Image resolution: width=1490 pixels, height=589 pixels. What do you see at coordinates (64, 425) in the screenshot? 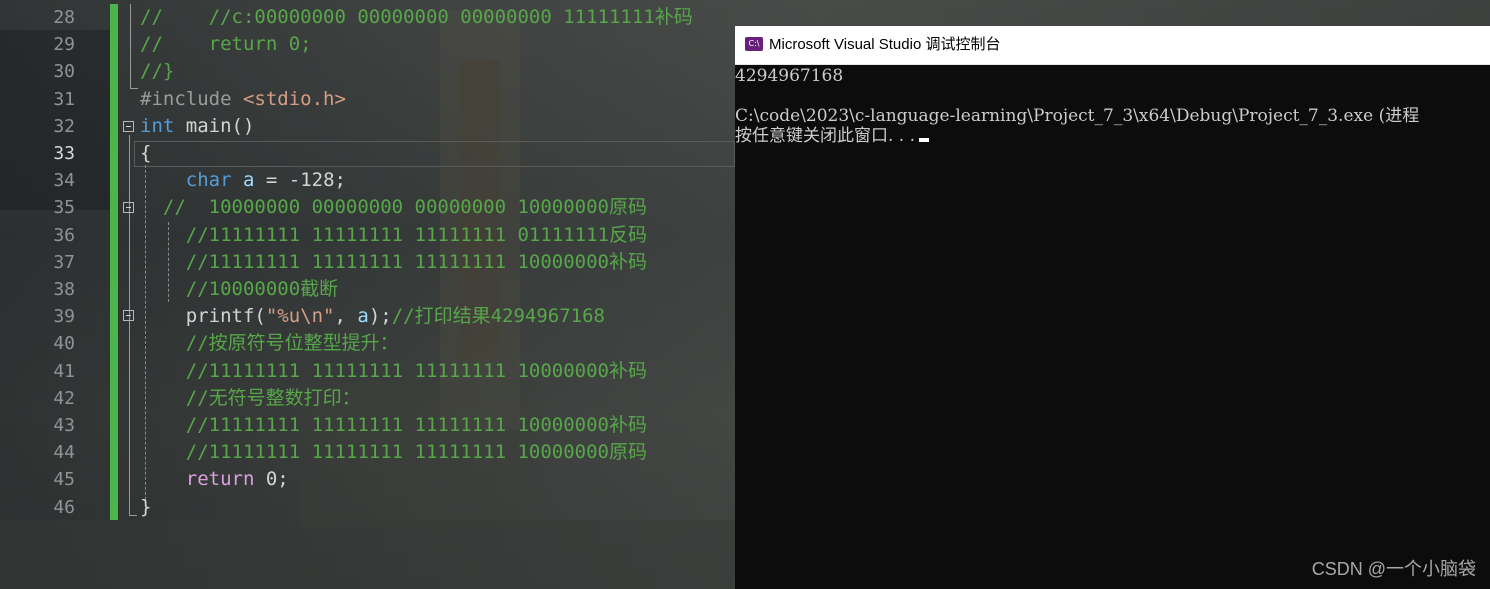
I see `line-number: 43` at bounding box center [64, 425].